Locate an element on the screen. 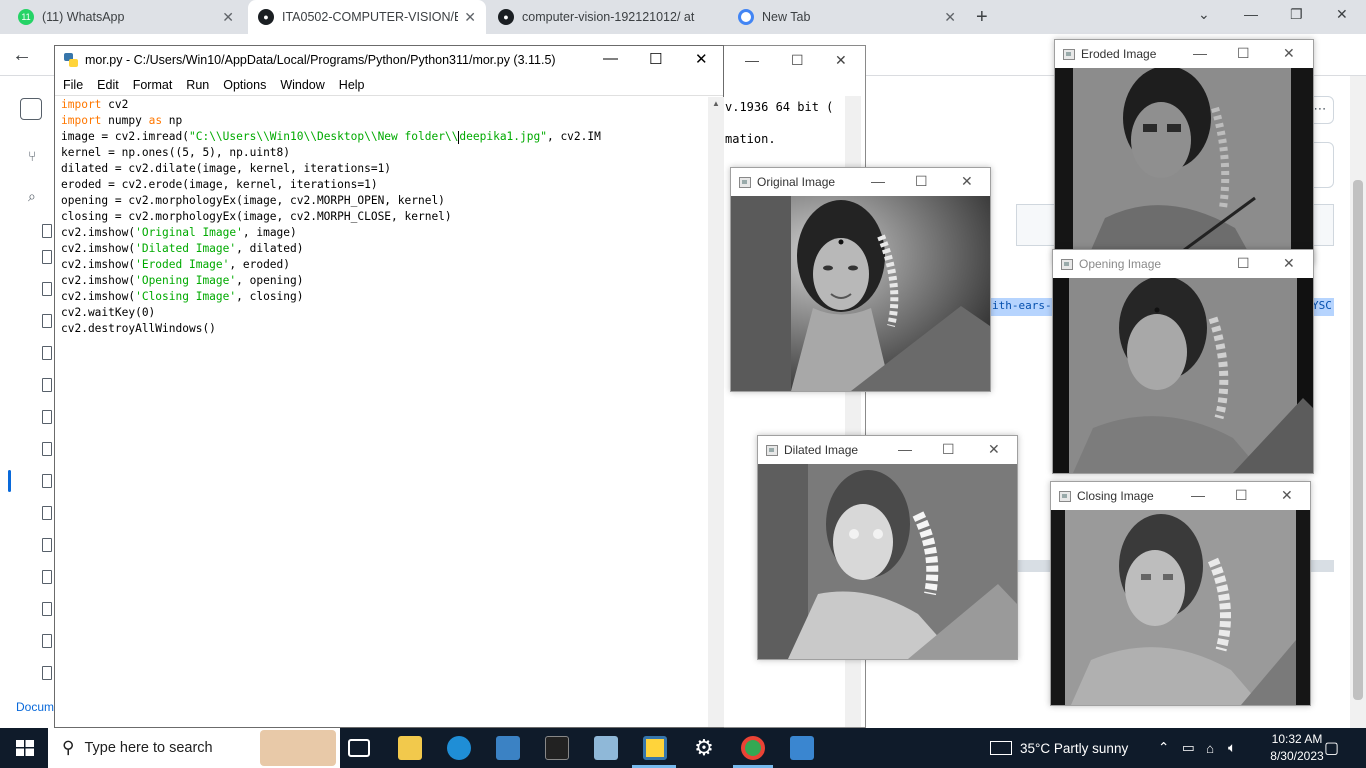  eroded-image-title-bar: Eroded Image — ☐ ✕ is located at coordinates (1184, 54).